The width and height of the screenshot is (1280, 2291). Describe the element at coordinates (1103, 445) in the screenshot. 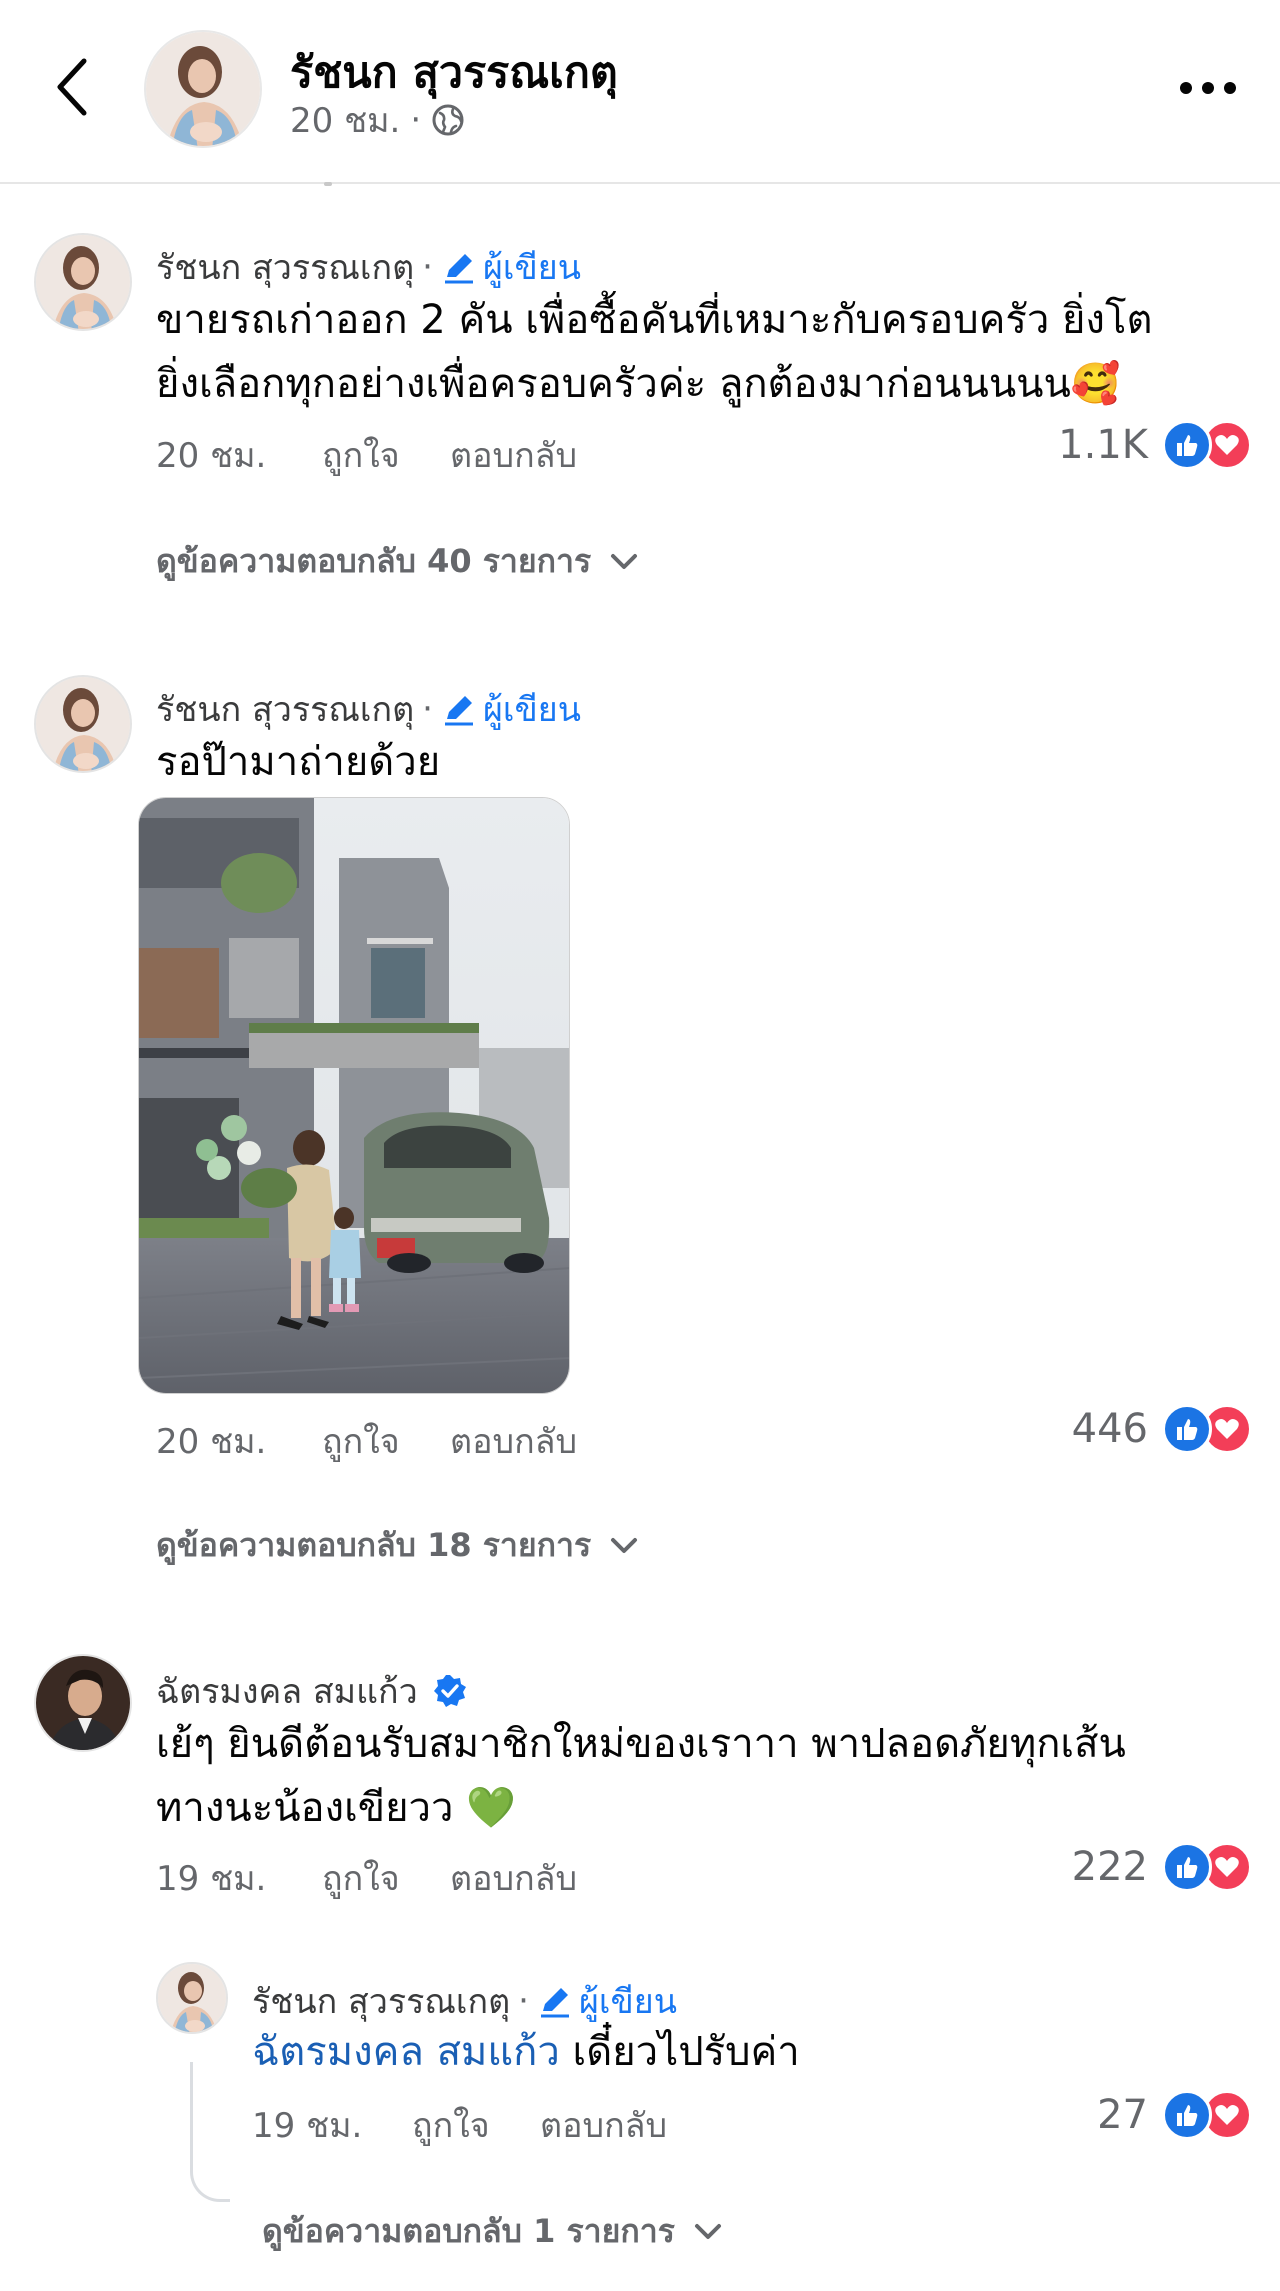

I see `reaction-count: 1.1K` at that location.